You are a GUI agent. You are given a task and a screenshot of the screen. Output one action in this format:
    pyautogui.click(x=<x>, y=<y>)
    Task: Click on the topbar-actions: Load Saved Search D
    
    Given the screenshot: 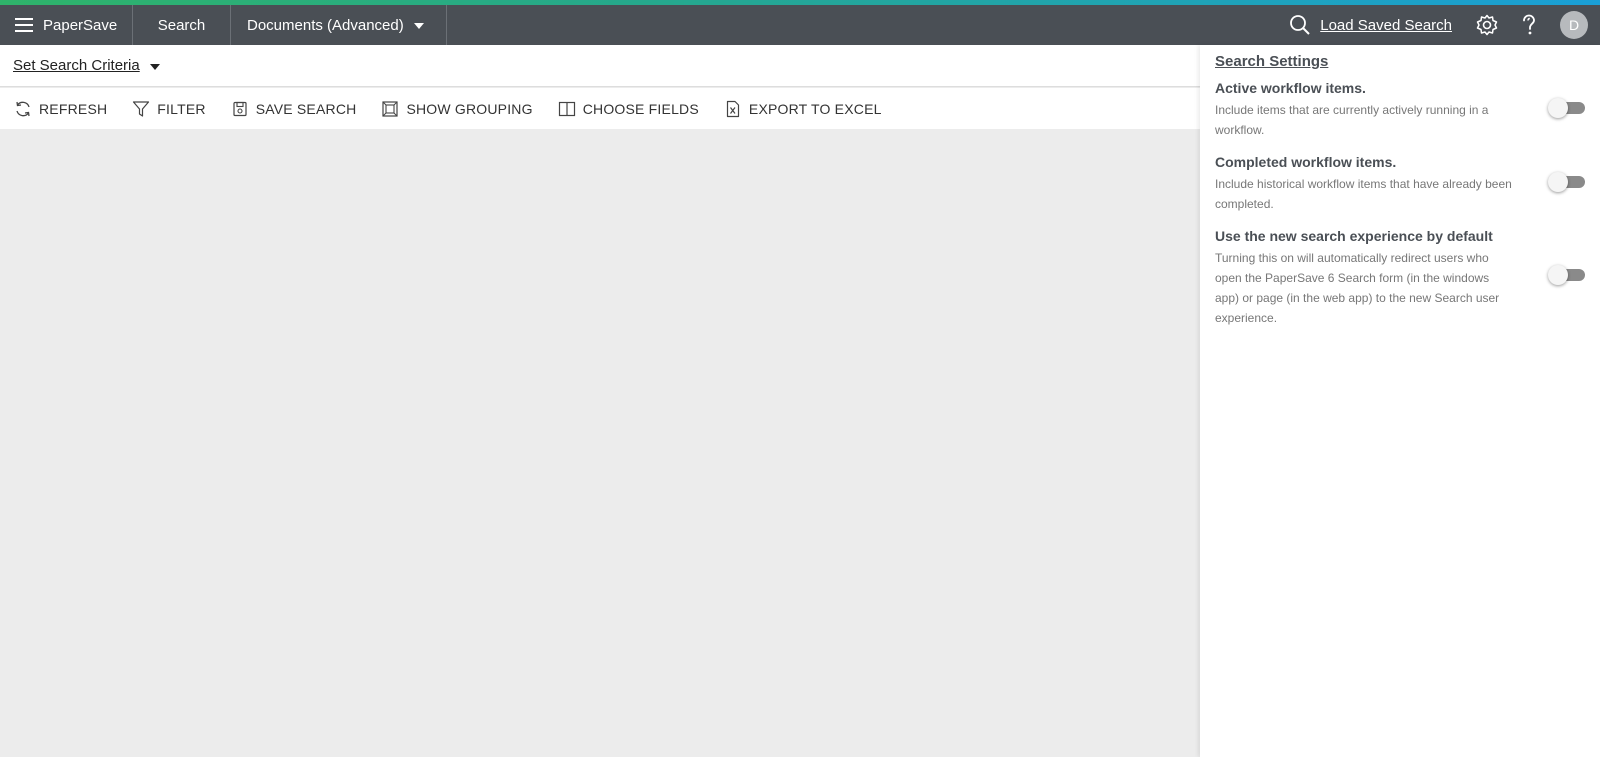 What is the action you would take?
    pyautogui.click(x=1444, y=25)
    